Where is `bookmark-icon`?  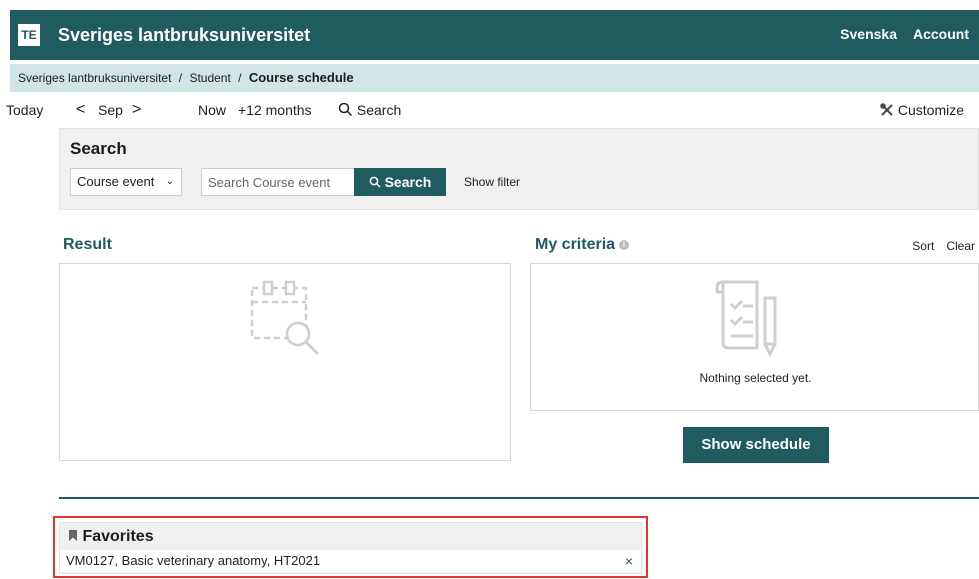
bookmark-icon is located at coordinates (73, 535).